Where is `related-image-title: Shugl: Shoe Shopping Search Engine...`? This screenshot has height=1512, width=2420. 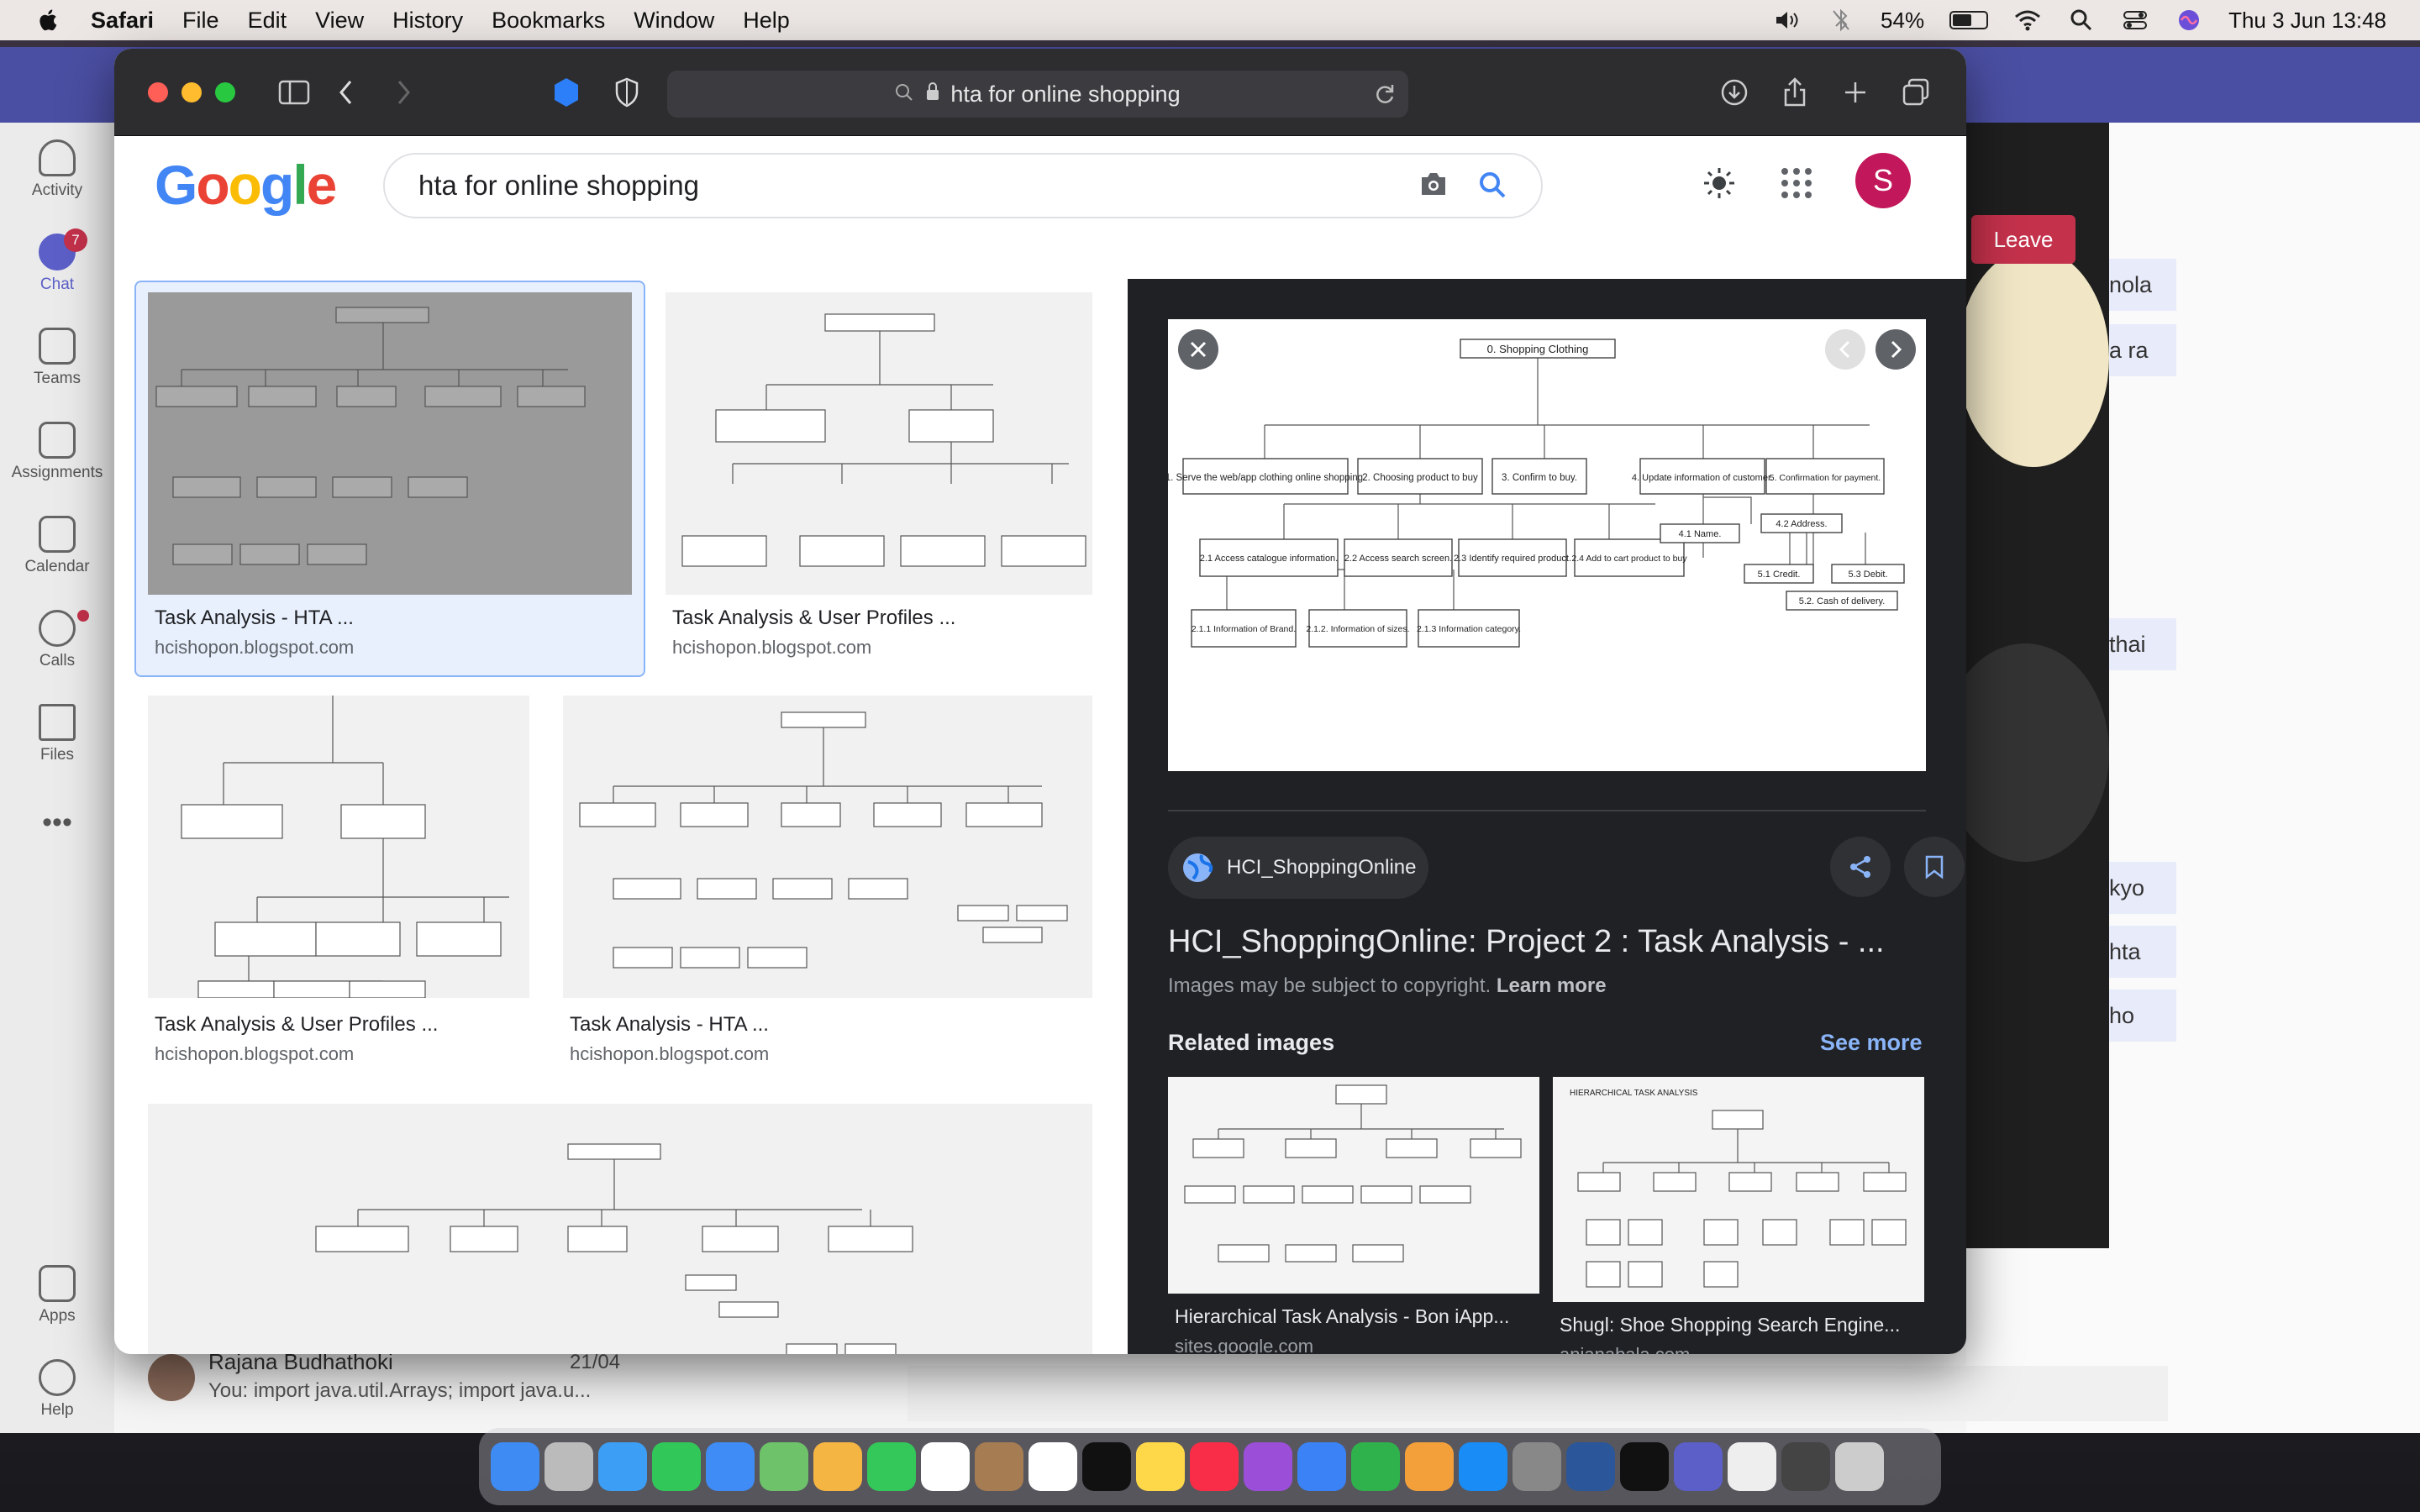 related-image-title: Shugl: Shoe Shopping Search Engine... is located at coordinates (1730, 1325).